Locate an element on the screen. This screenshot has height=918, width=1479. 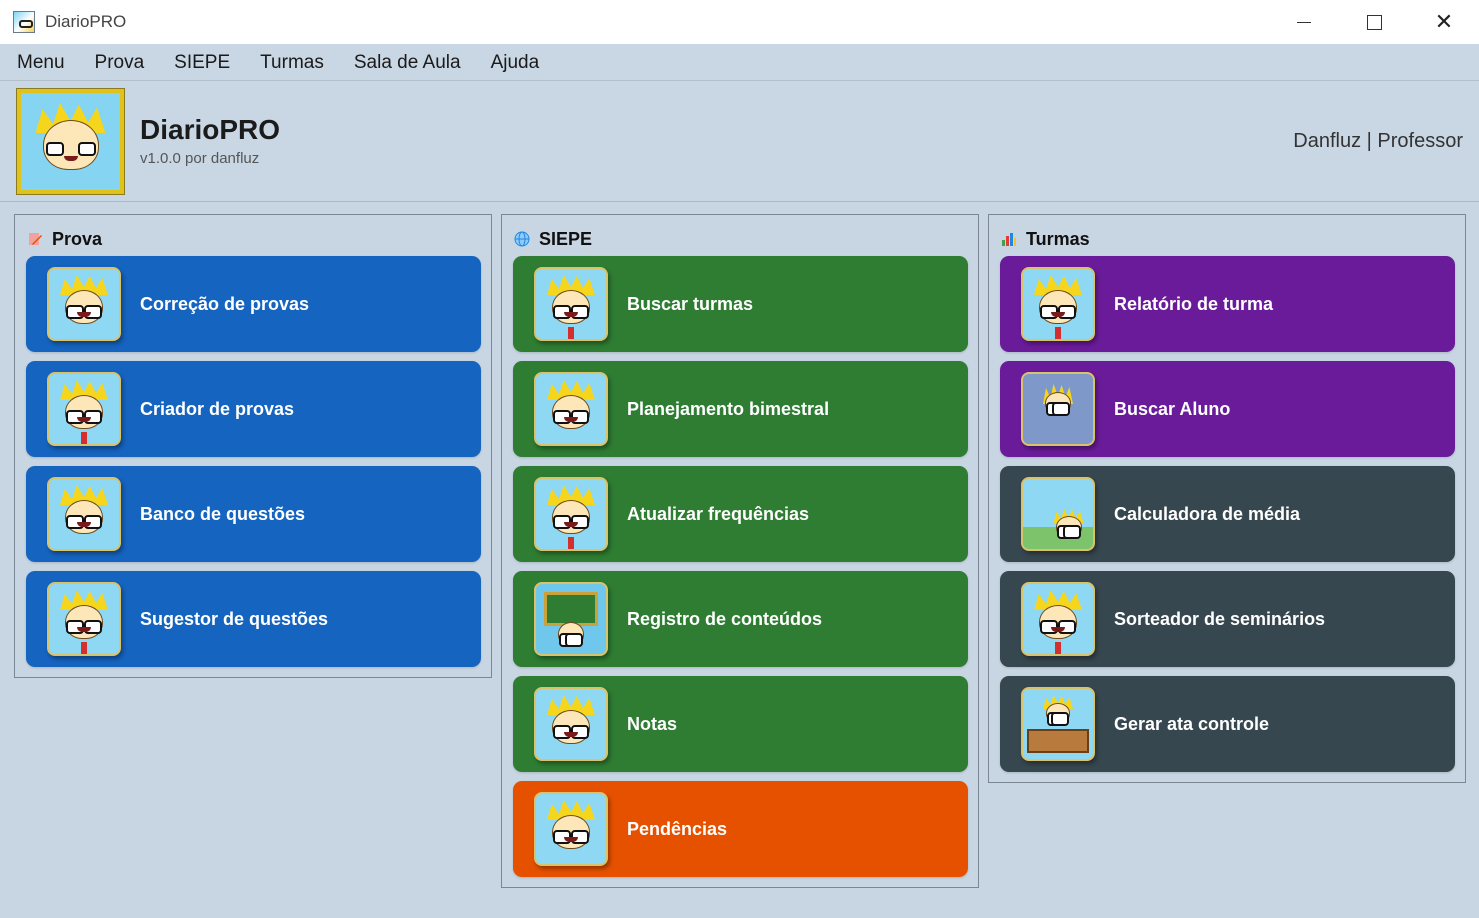
tile-atualizar-frequencias: Atualizar frequências is located at coordinates (740, 514).